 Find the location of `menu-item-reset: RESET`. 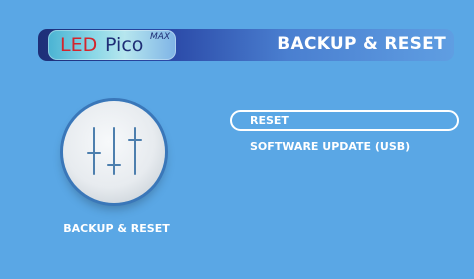

menu-item-reset: RESET is located at coordinates (269, 120).